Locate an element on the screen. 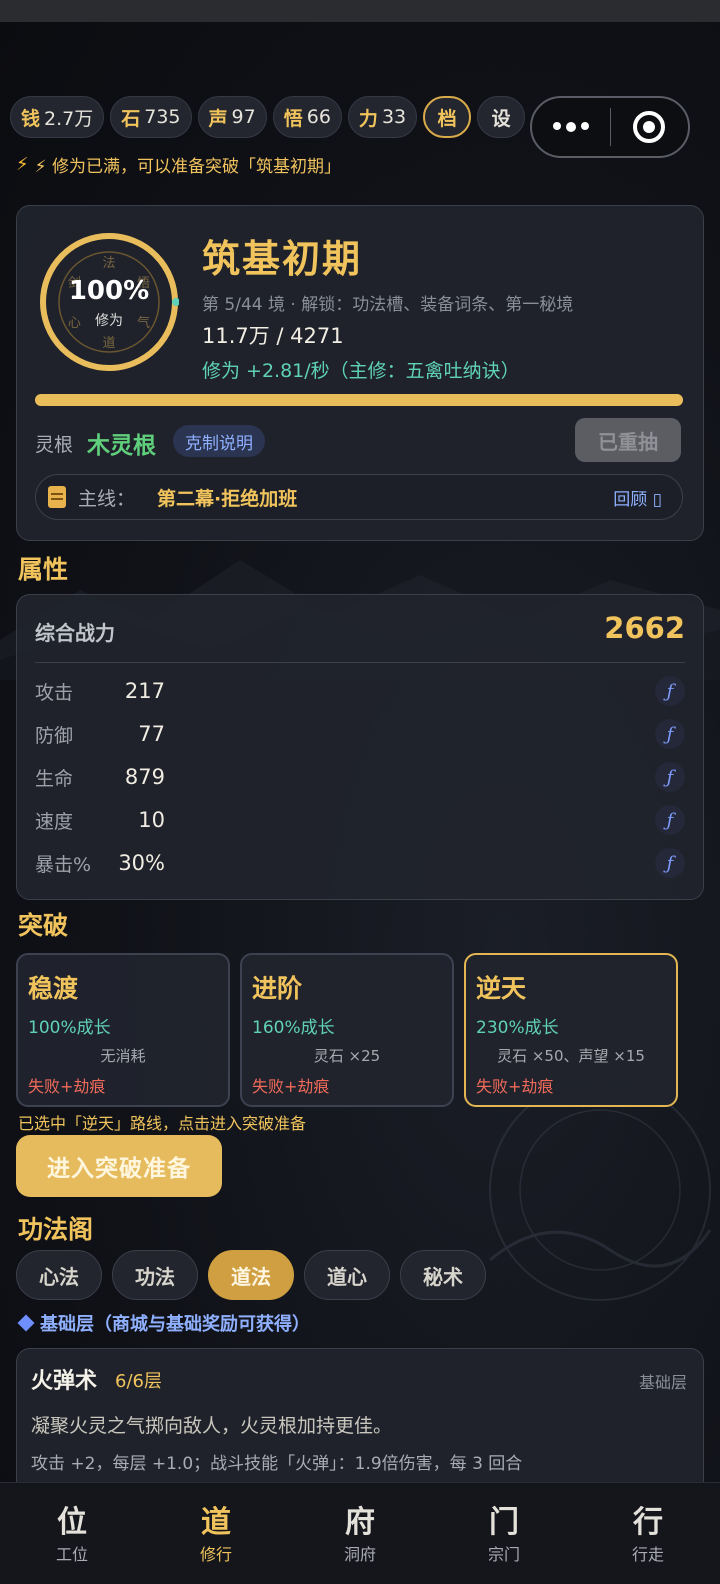 The image size is (720, 1584). tab-skill-method: 功法 is located at coordinates (155, 1275).